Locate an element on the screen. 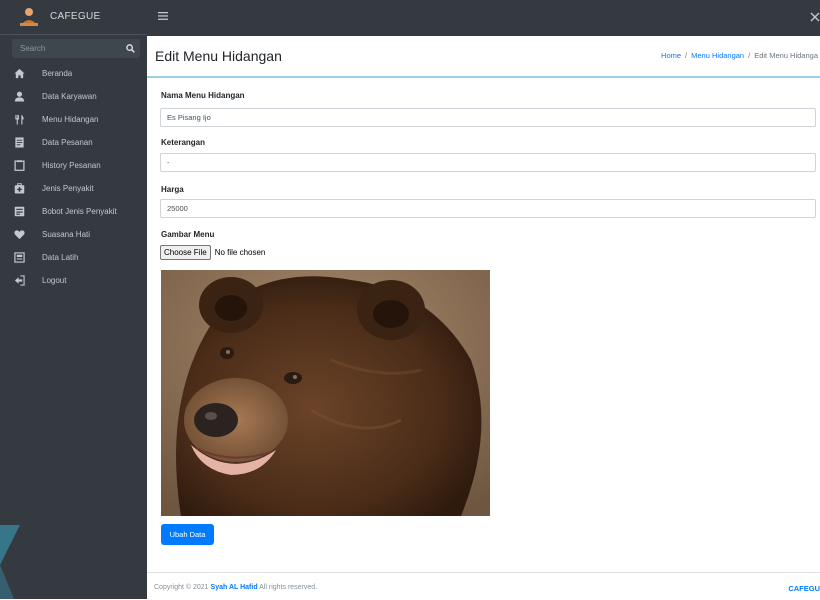 The height and width of the screenshot is (600, 820). description-label: Keterangan is located at coordinates (183, 142).